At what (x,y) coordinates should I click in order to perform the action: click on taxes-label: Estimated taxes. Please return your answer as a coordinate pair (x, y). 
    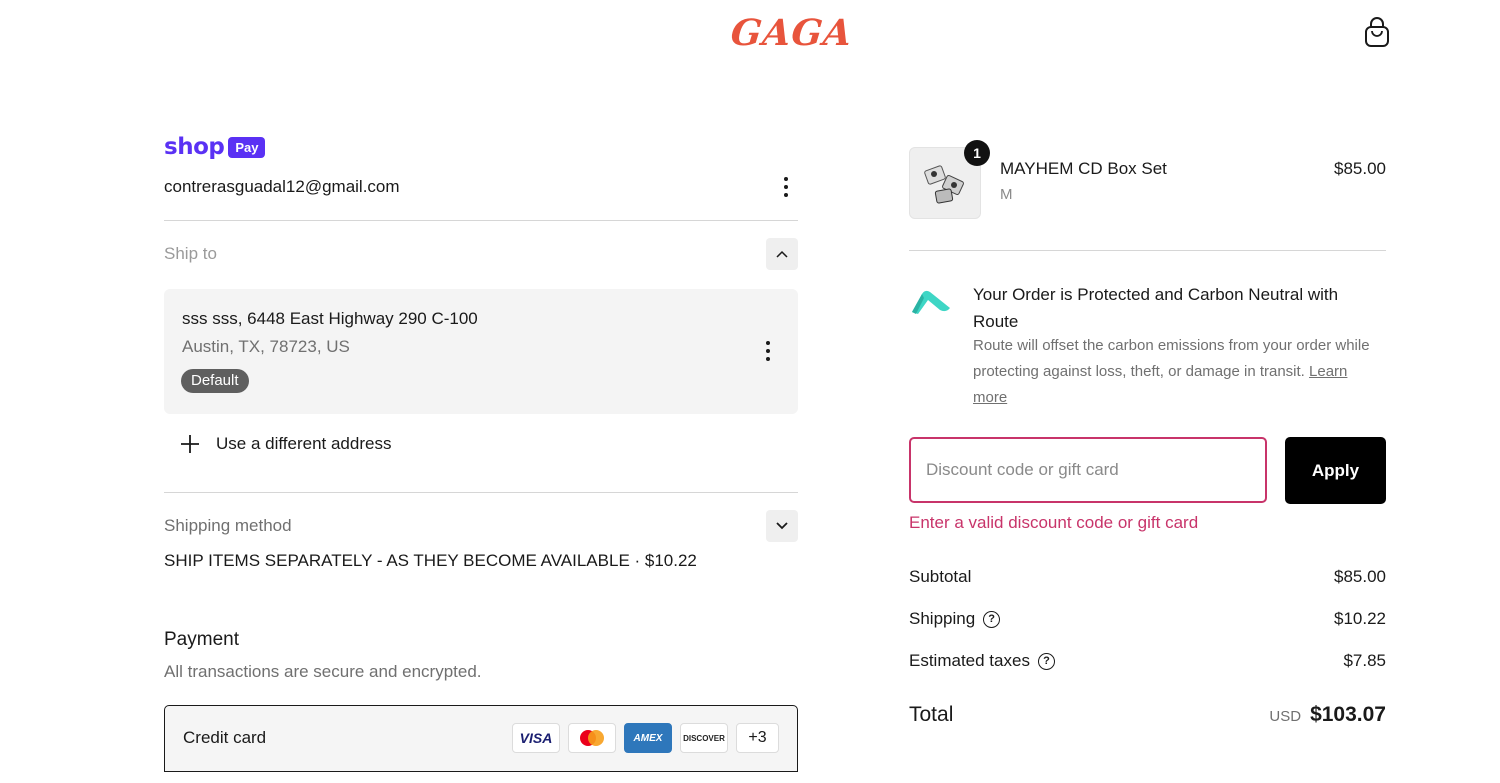
    Looking at the image, I should click on (969, 660).